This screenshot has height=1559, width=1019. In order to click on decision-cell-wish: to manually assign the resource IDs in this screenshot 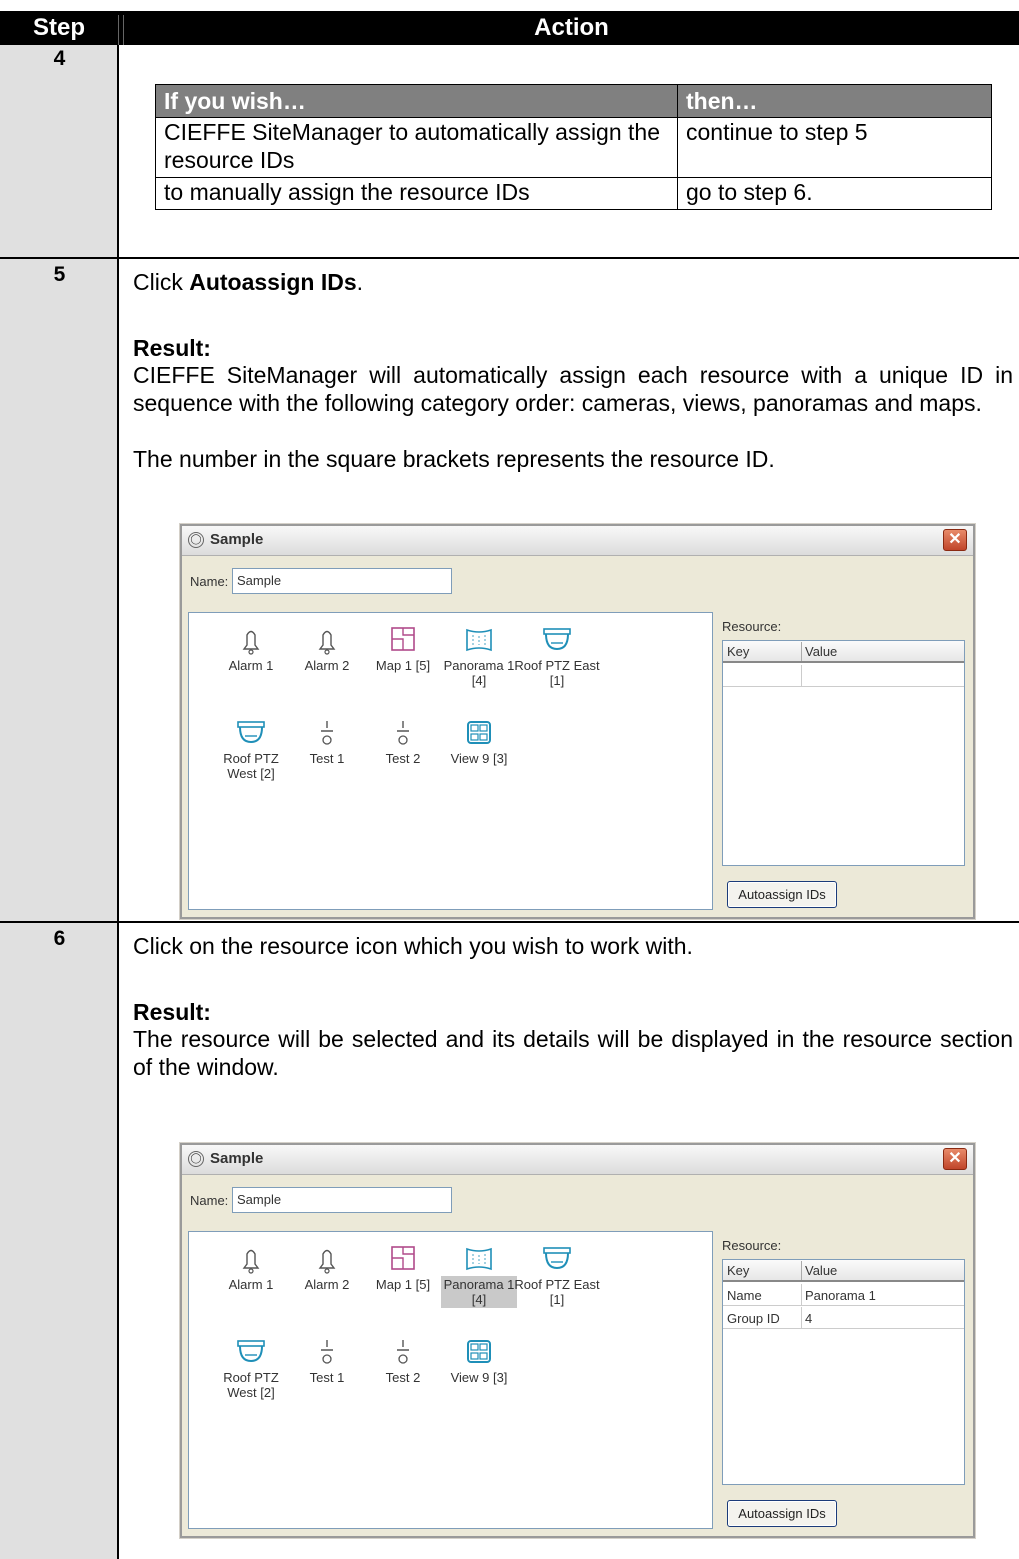, I will do `click(416, 193)`.